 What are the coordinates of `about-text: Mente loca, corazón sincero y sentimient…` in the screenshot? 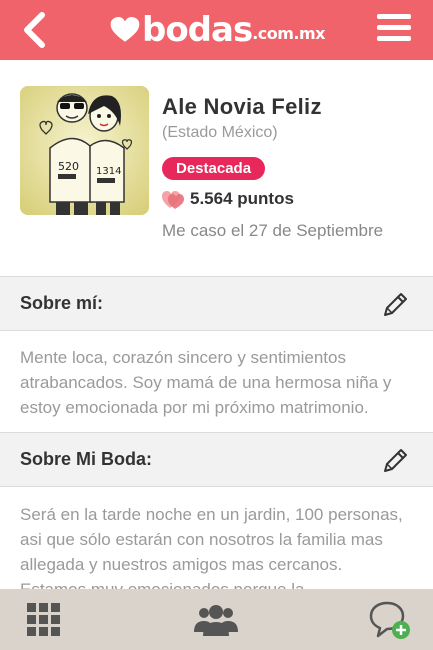 It's located at (206, 382).